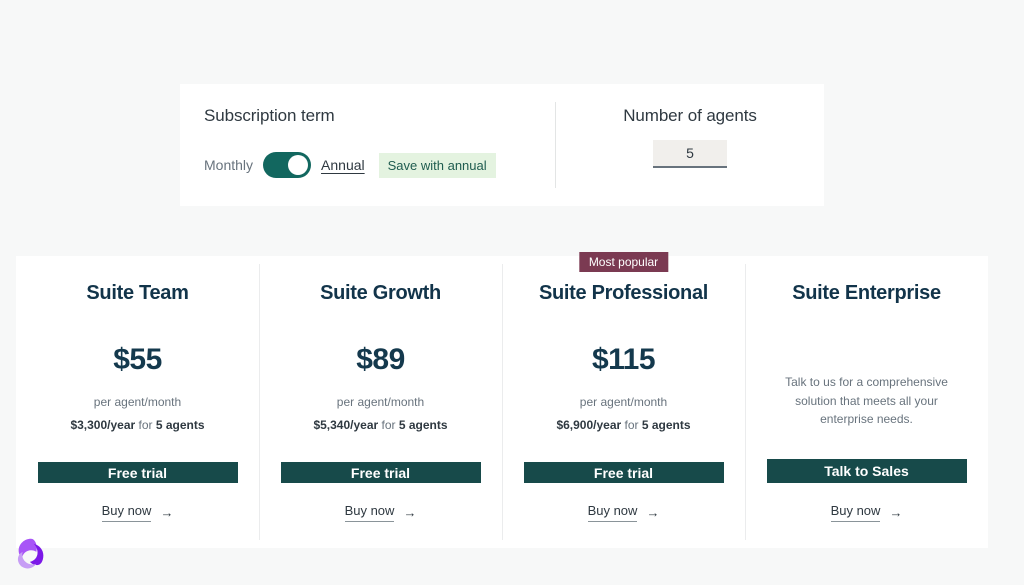  What do you see at coordinates (137, 293) in the screenshot?
I see `plan-name: Suite Team` at bounding box center [137, 293].